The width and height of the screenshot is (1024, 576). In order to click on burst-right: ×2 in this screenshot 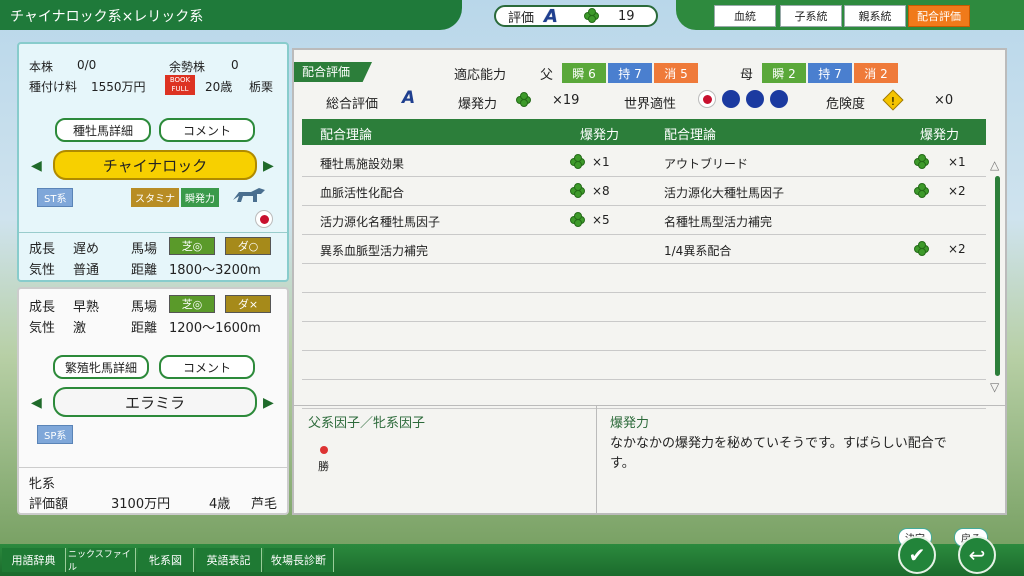, I will do `click(957, 191)`.